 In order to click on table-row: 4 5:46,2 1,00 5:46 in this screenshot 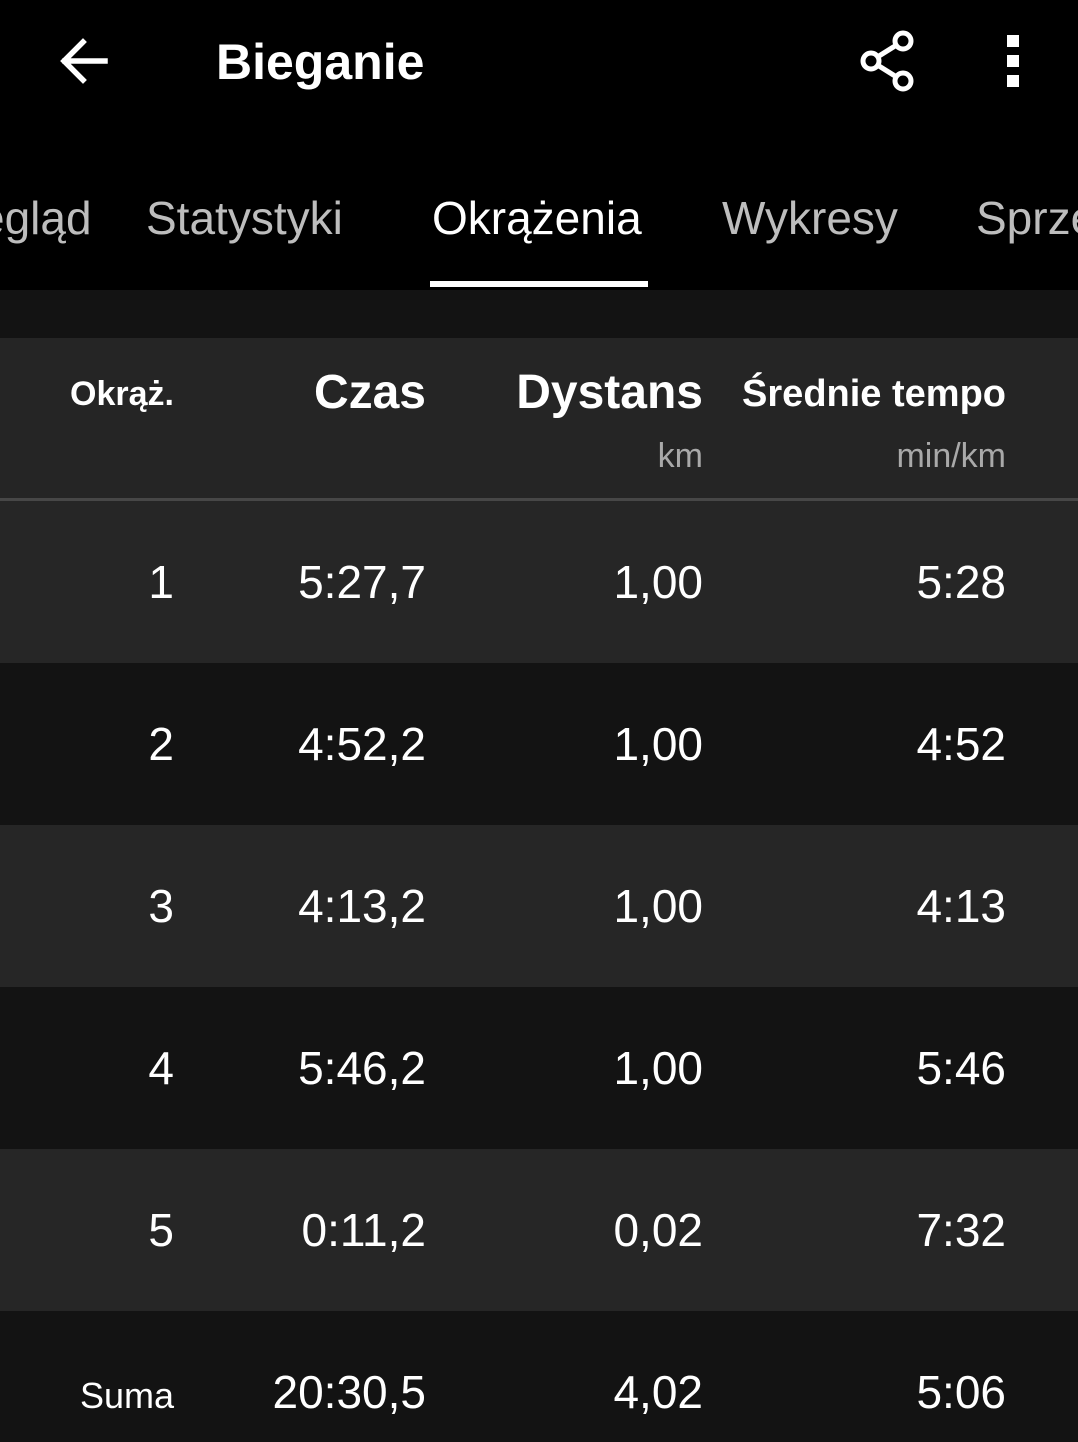, I will do `click(539, 1068)`.